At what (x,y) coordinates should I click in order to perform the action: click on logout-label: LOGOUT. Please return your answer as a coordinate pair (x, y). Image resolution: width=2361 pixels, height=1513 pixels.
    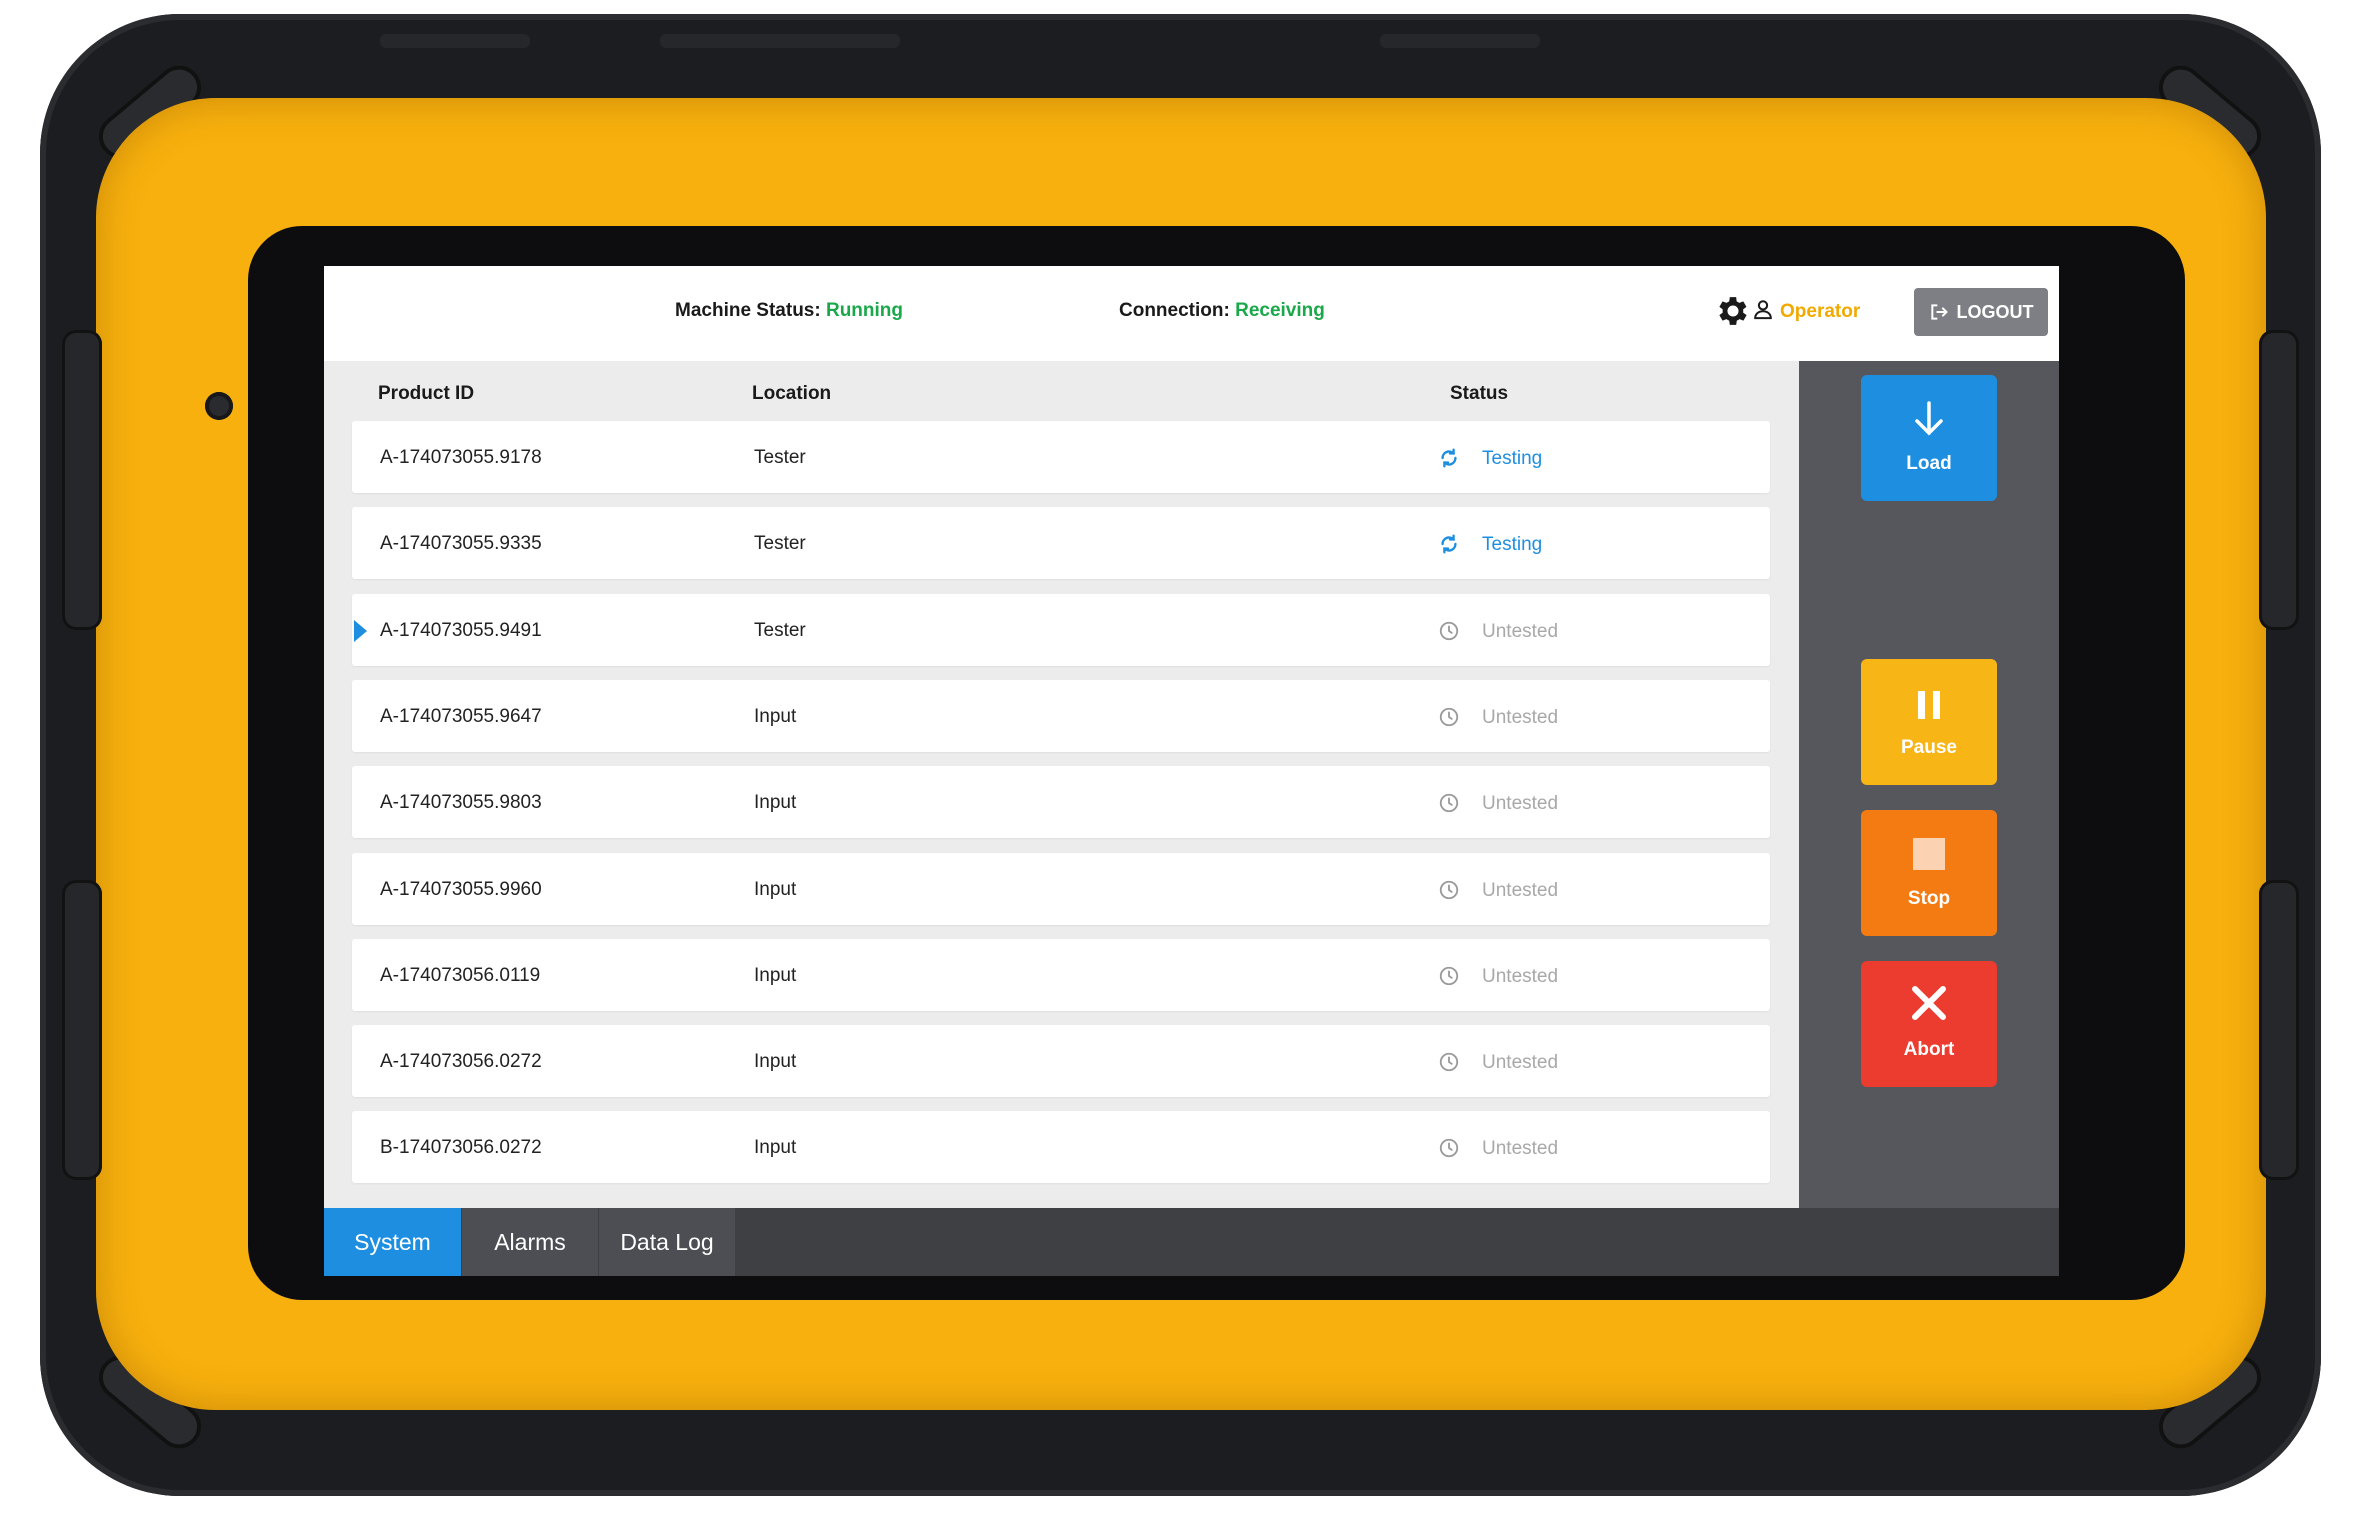
    Looking at the image, I should click on (1995, 311).